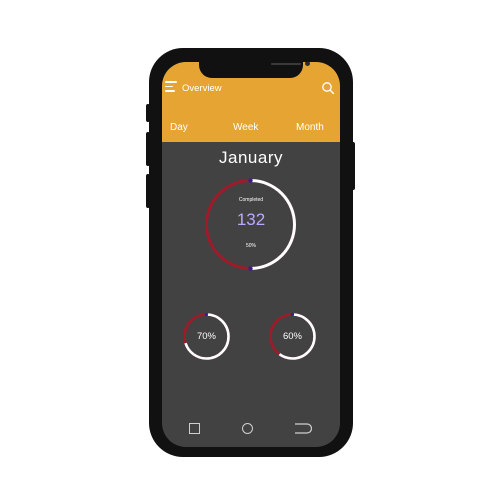  What do you see at coordinates (194, 428) in the screenshot?
I see `square-back-icon` at bounding box center [194, 428].